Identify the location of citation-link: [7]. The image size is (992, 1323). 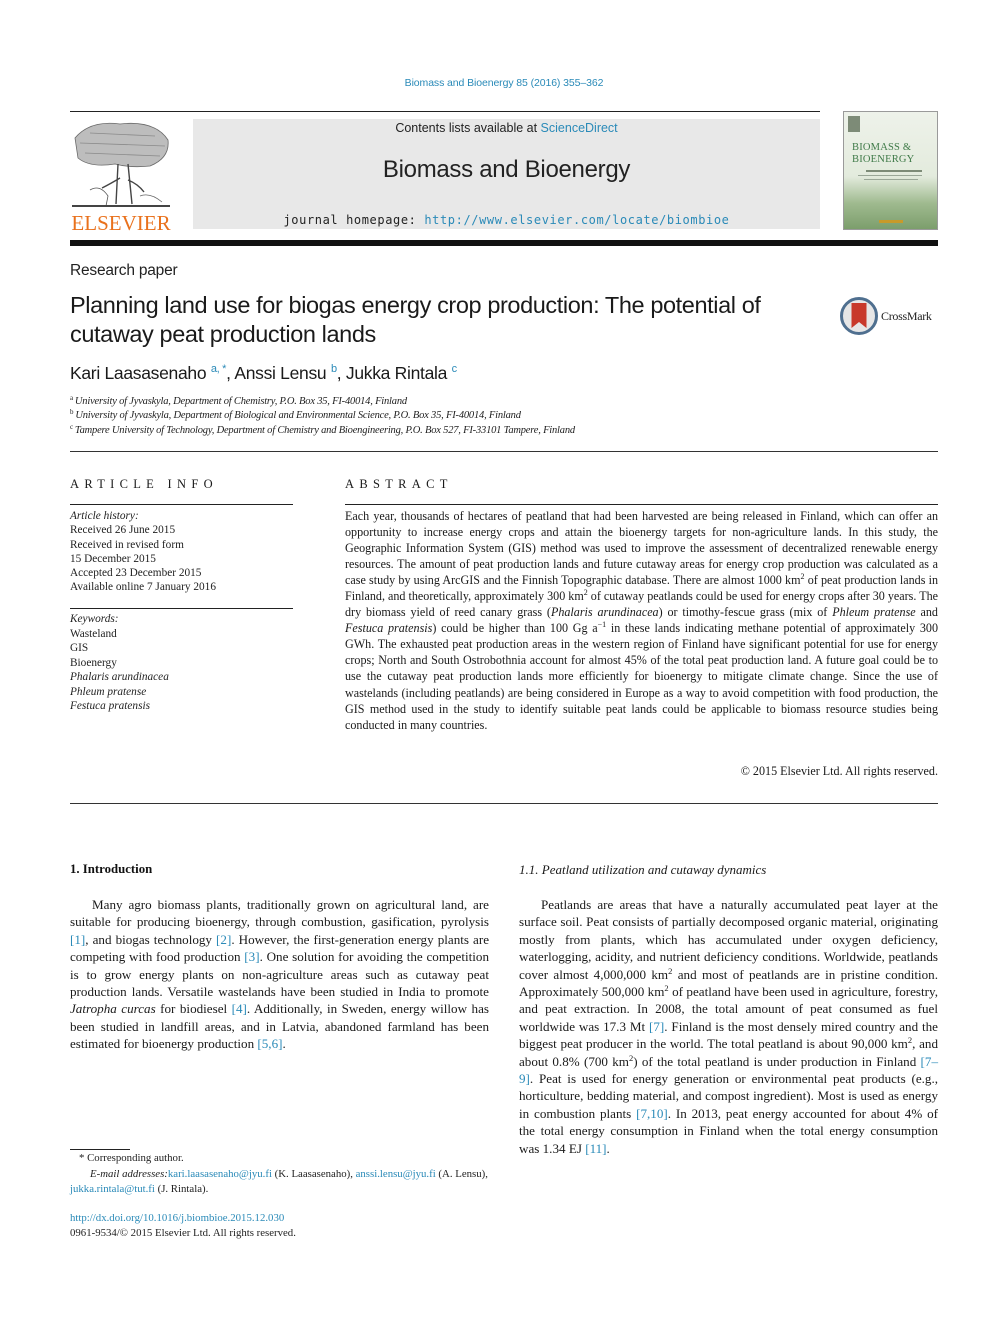
(656, 1026).